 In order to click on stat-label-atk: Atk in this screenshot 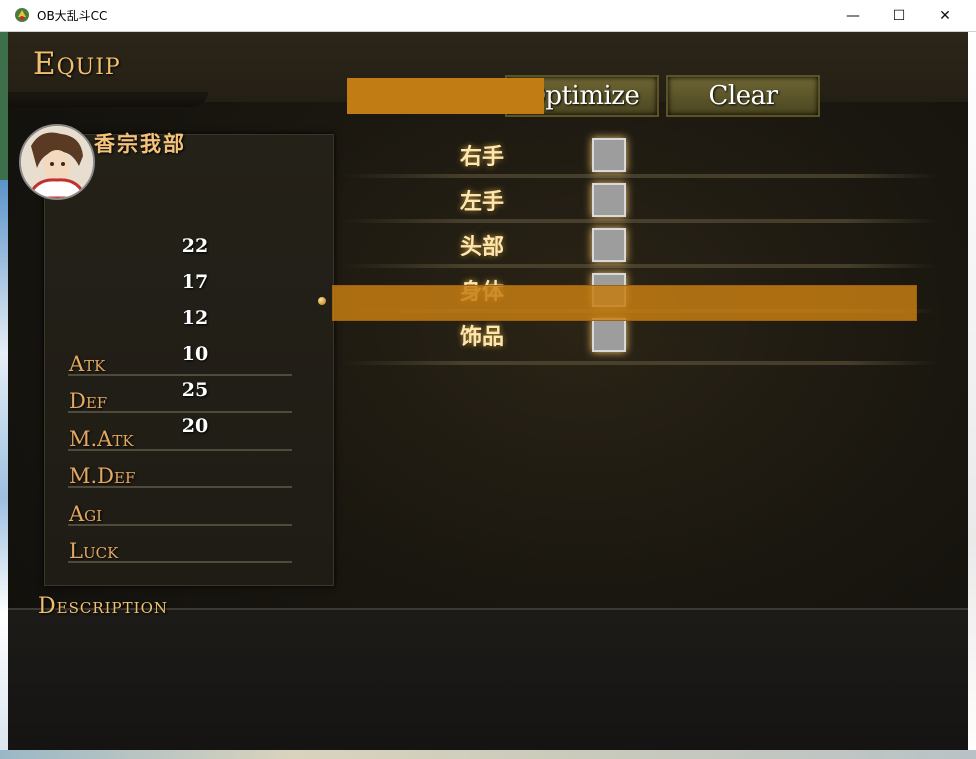, I will do `click(87, 364)`.